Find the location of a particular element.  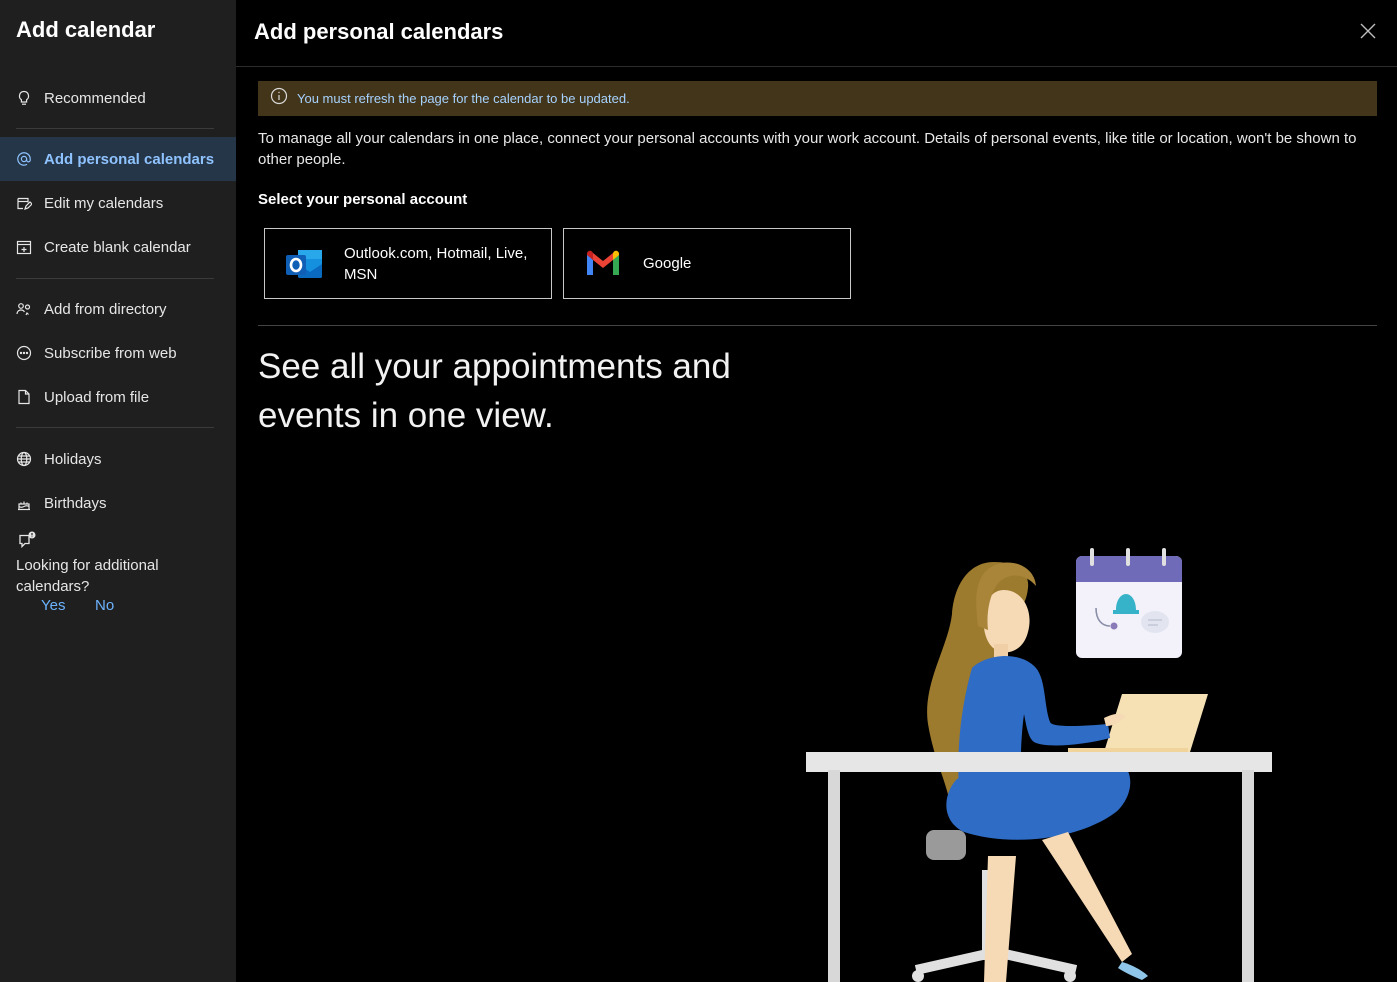

outlook-account-label: Outlook.com, Hotmail, Live, MSN is located at coordinates (436, 263).